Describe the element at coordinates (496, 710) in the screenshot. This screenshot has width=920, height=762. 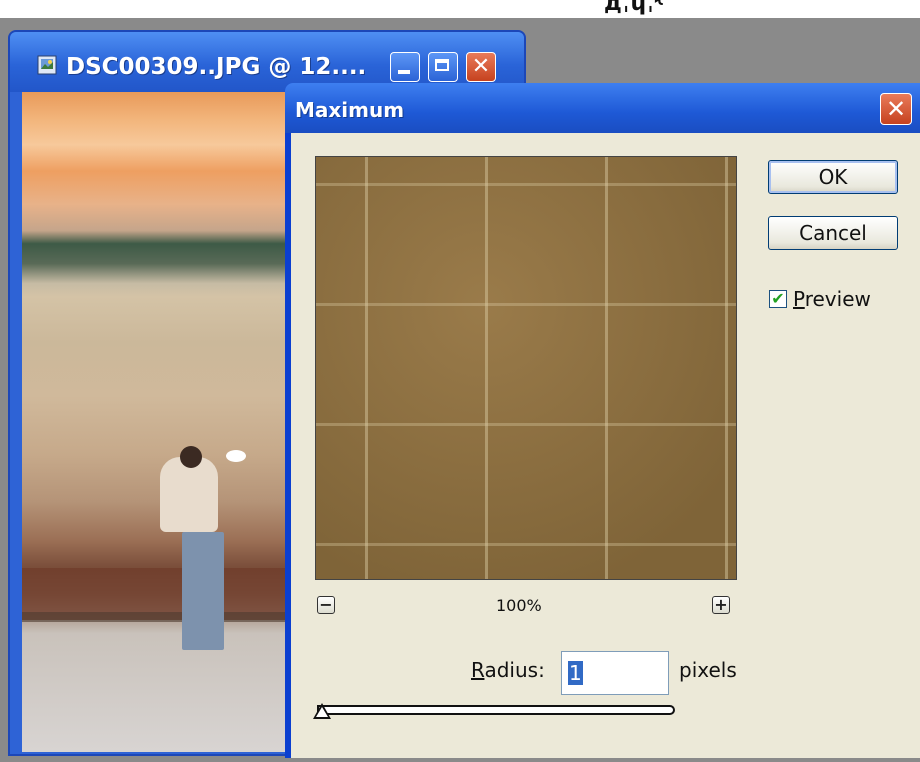
I see `radius-slider` at that location.